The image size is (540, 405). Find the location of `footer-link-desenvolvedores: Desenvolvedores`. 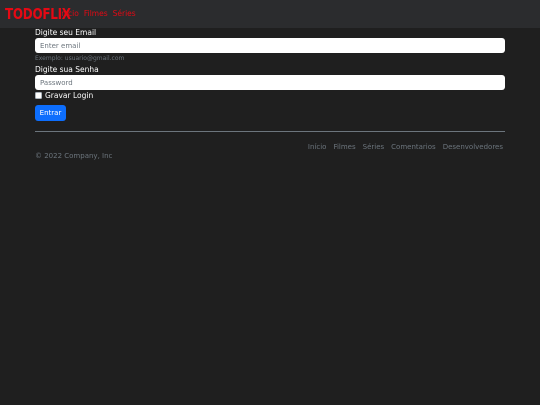

footer-link-desenvolvedores: Desenvolvedores is located at coordinates (473, 147).